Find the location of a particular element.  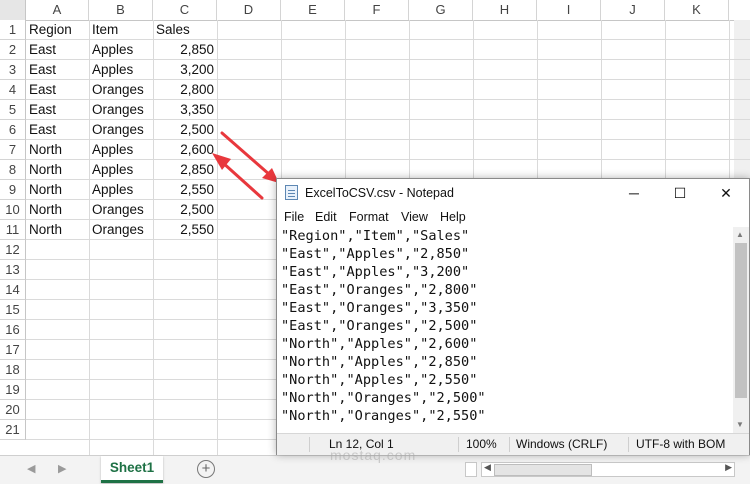

text-line: "North","Apples","2,600" is located at coordinates (379, 344).